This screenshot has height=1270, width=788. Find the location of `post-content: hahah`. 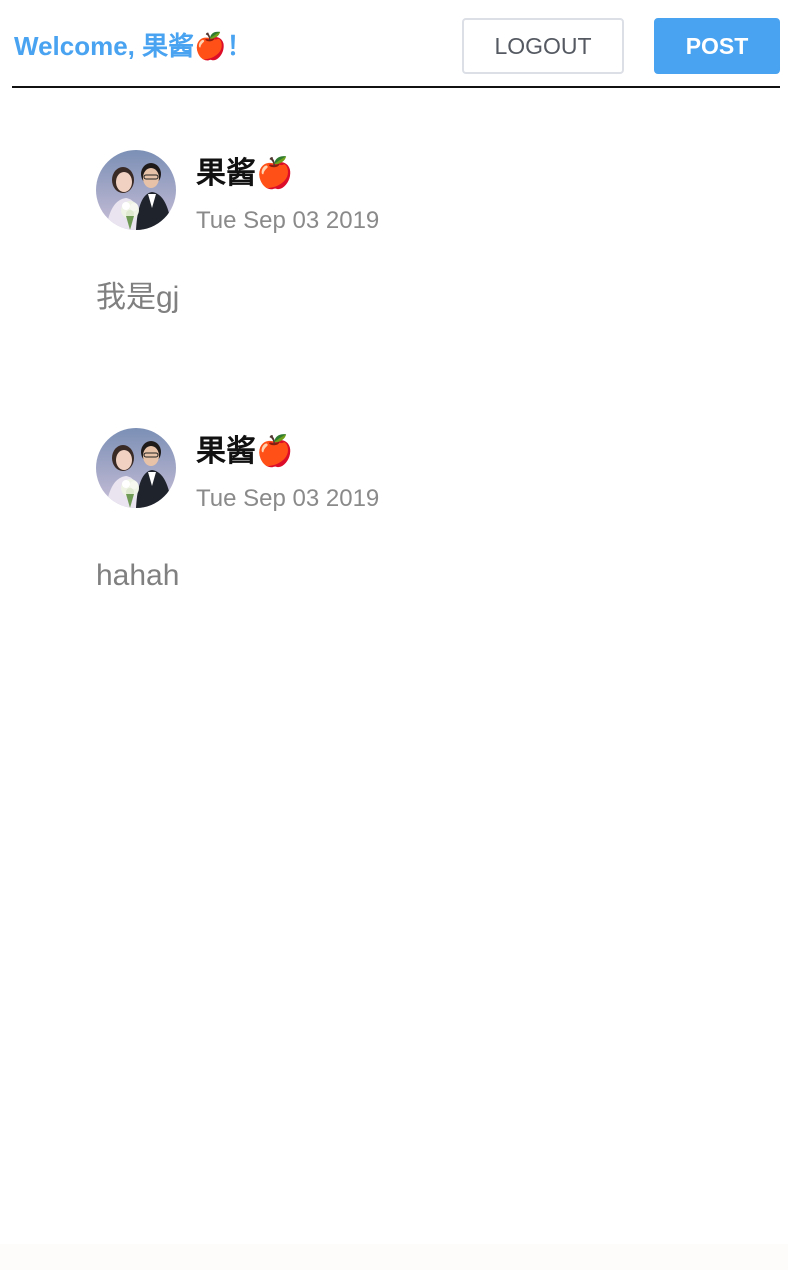

post-content: hahah is located at coordinates (138, 575).